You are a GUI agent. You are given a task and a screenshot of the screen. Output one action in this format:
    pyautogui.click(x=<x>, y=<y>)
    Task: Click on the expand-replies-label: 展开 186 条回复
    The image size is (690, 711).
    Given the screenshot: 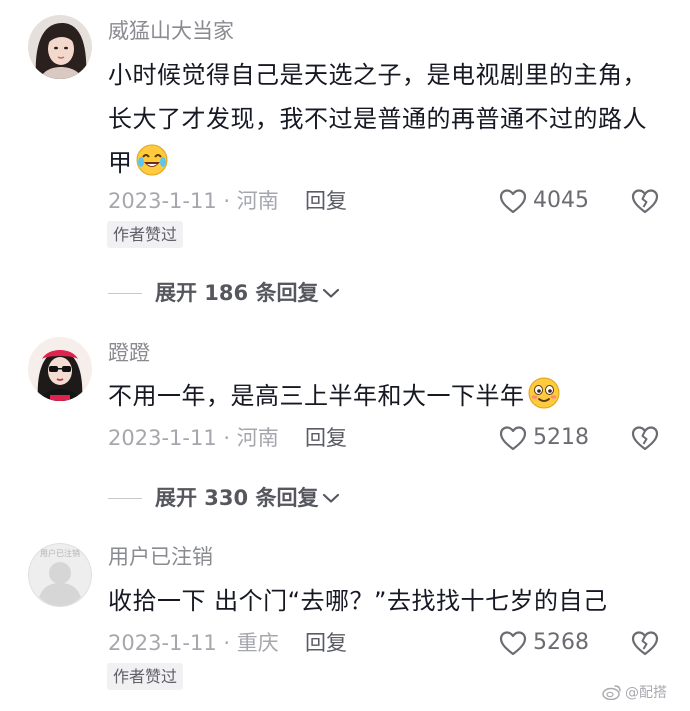 What is the action you would take?
    pyautogui.click(x=237, y=293)
    